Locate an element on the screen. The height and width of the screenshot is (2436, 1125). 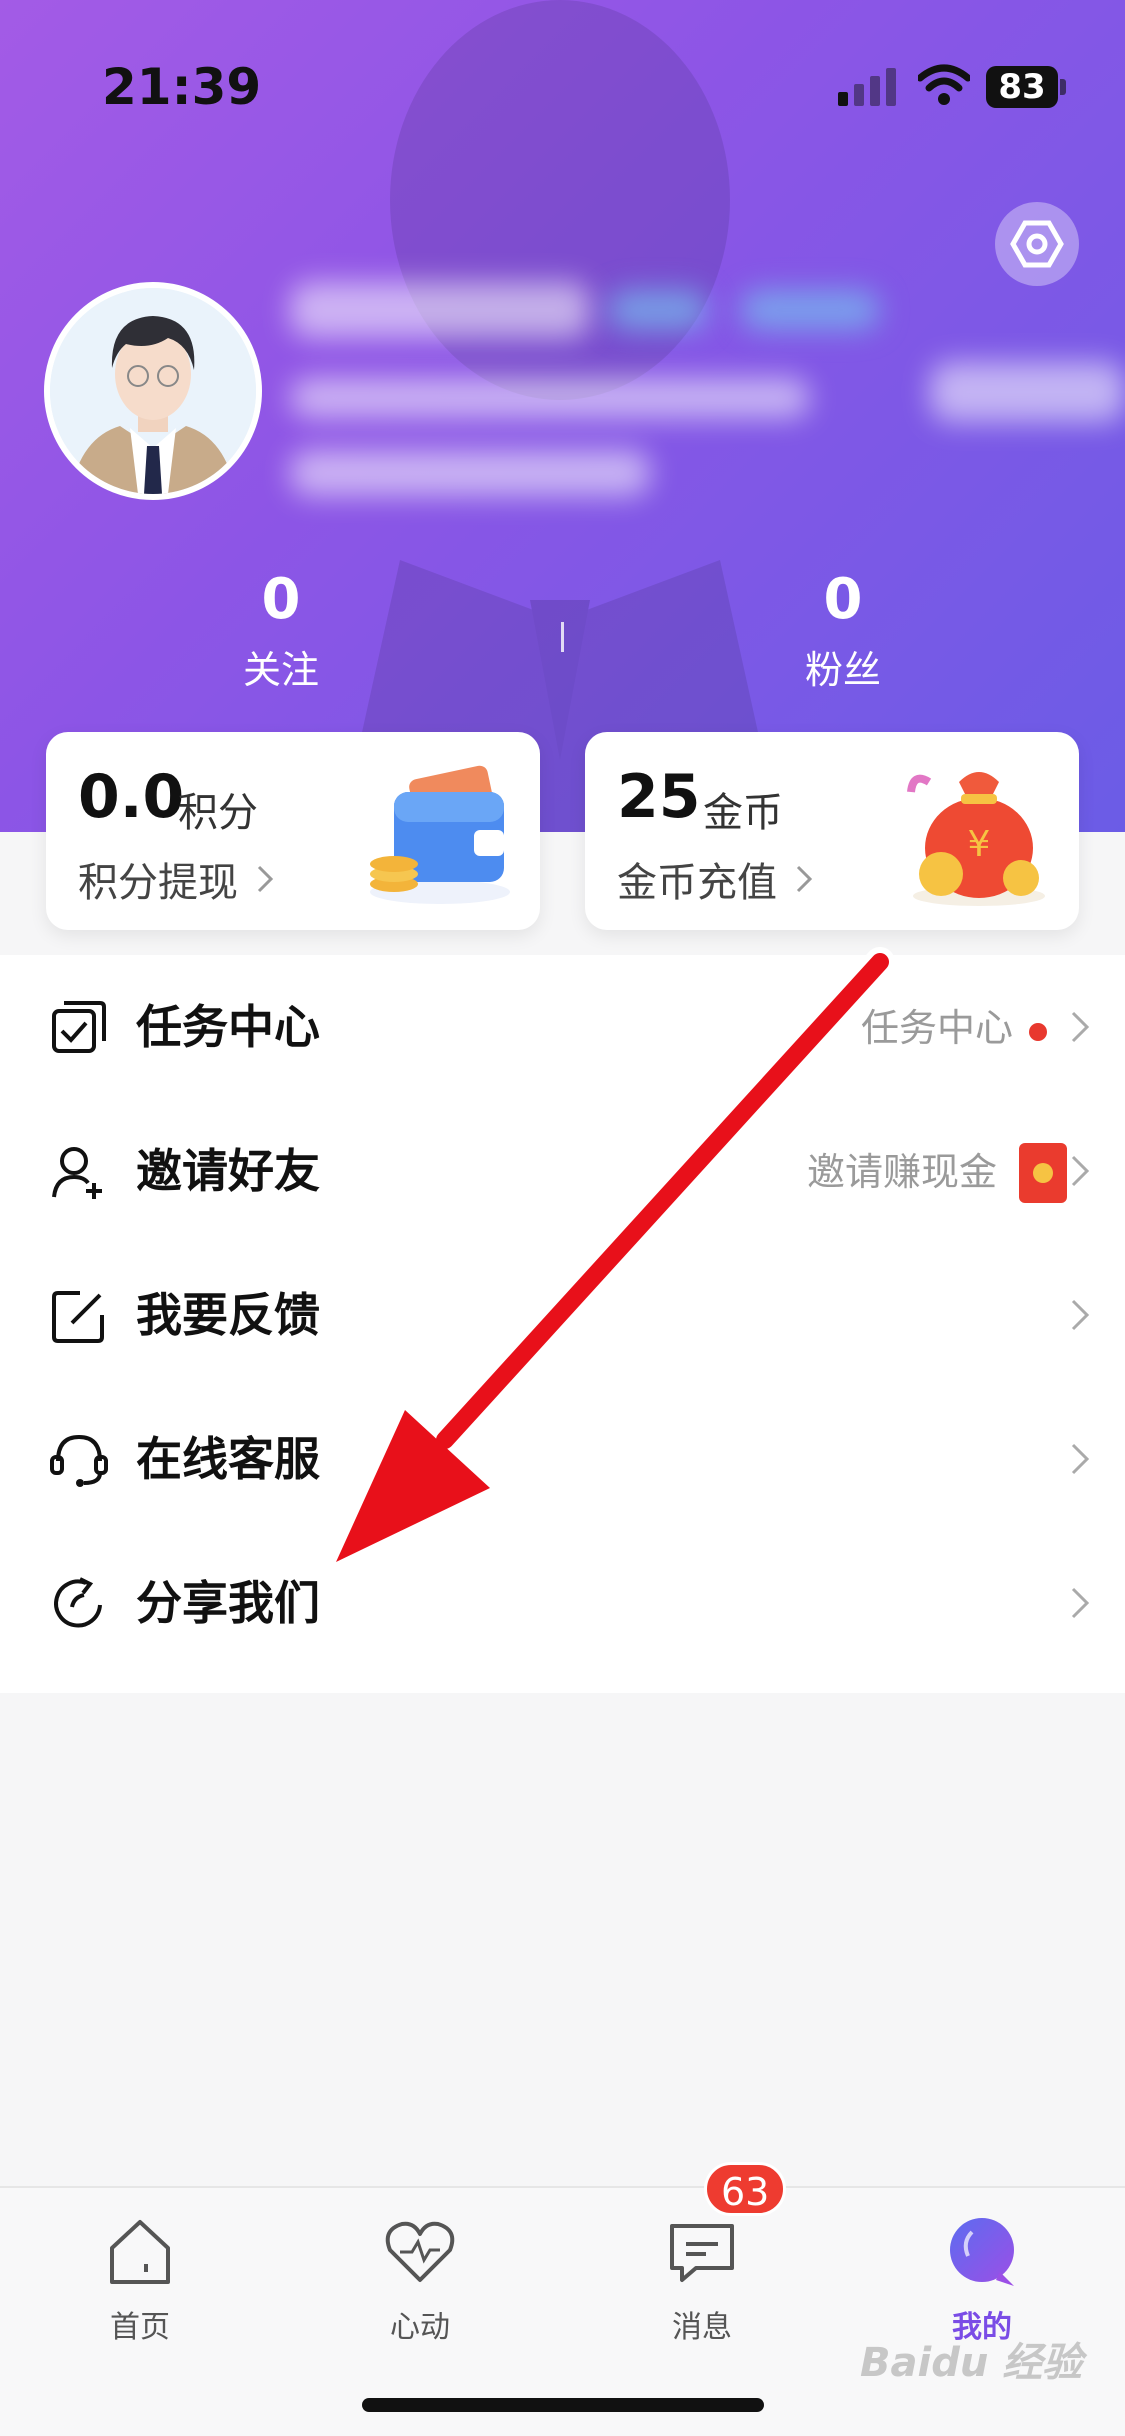
headset-icon is located at coordinates (79, 1460).